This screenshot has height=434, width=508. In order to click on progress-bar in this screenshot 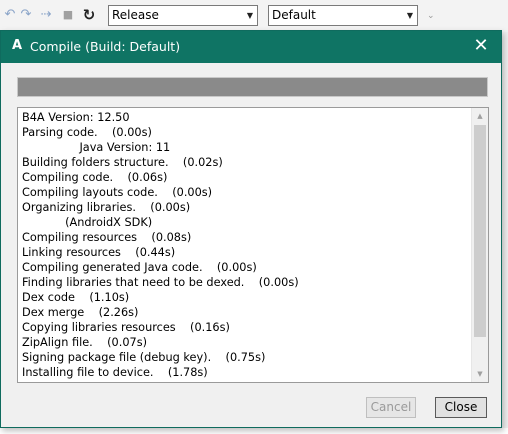, I will do `click(252, 87)`.